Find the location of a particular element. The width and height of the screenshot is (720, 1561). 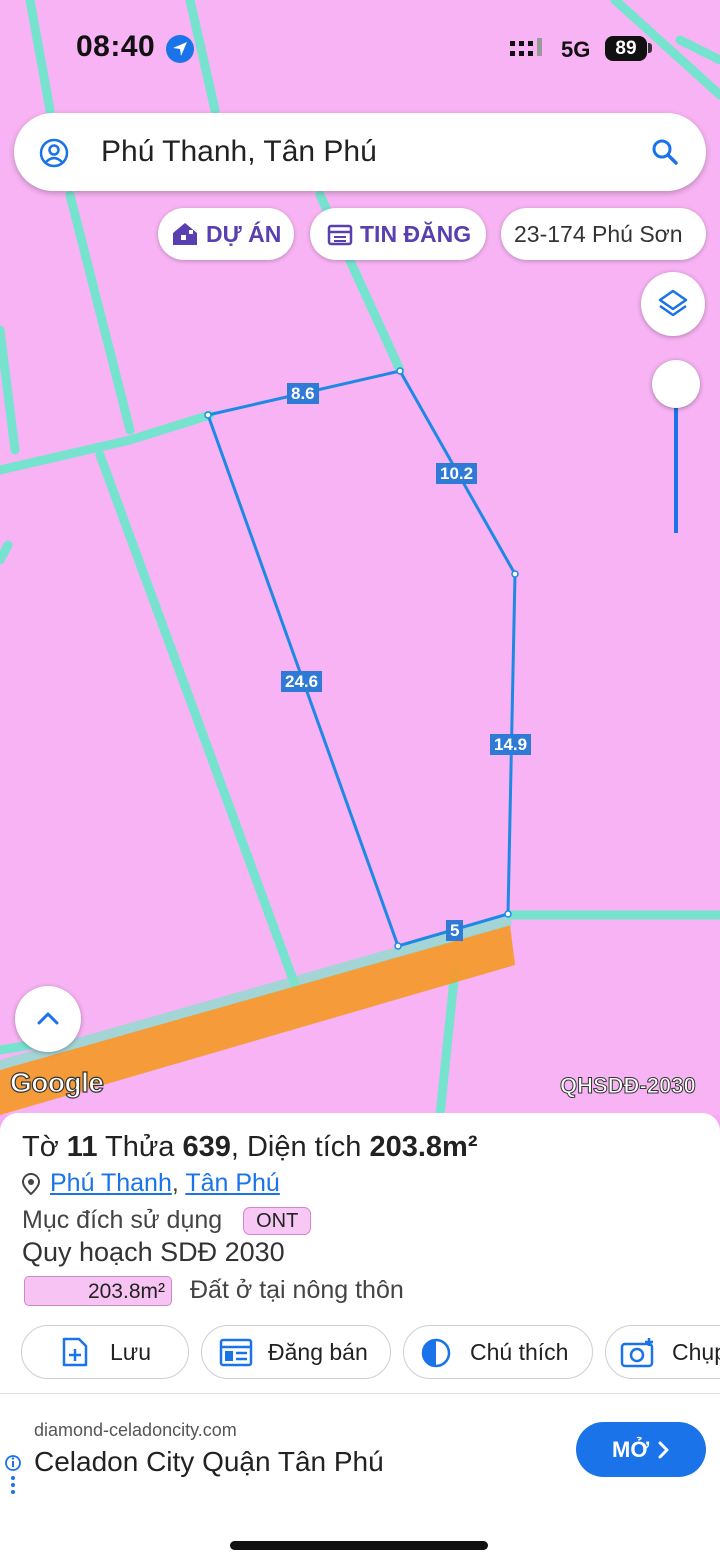

purpose-code-badge: ONT is located at coordinates (277, 1221).